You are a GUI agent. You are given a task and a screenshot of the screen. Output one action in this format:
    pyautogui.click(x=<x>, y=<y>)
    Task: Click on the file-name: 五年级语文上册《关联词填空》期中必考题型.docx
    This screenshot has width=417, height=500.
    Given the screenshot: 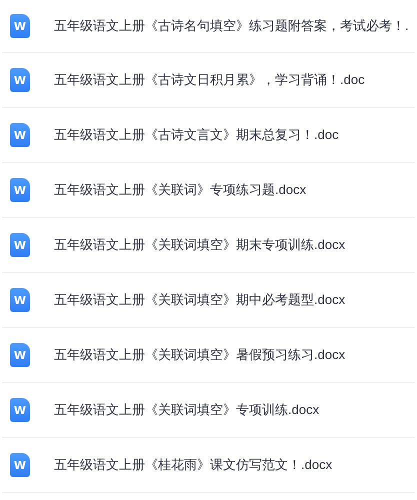 What is the action you would take?
    pyautogui.click(x=200, y=300)
    